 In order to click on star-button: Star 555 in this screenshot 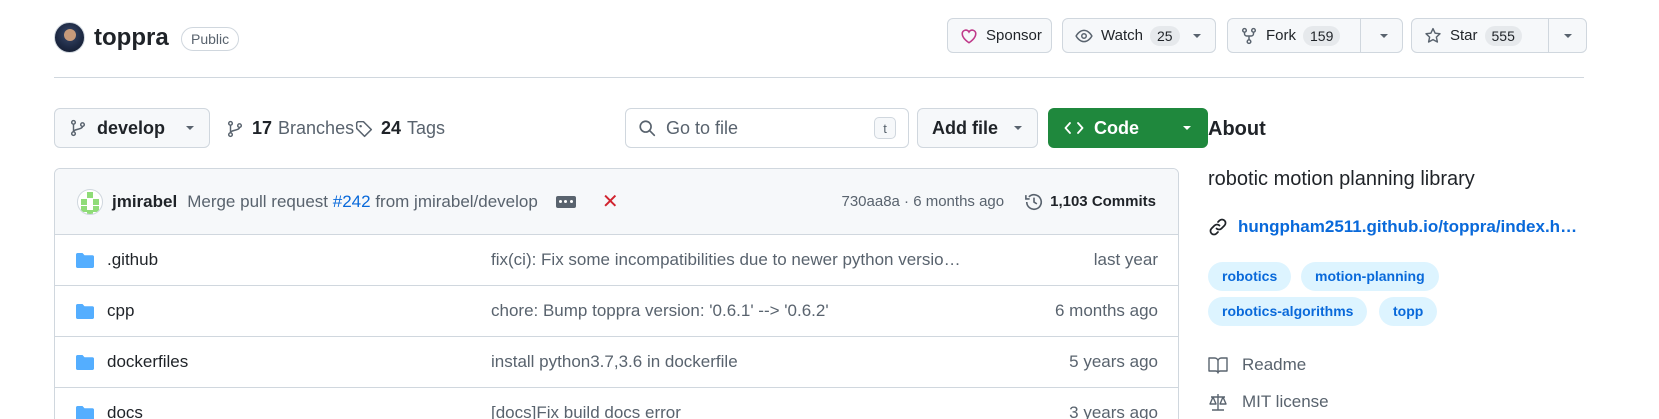, I will do `click(1499, 35)`.